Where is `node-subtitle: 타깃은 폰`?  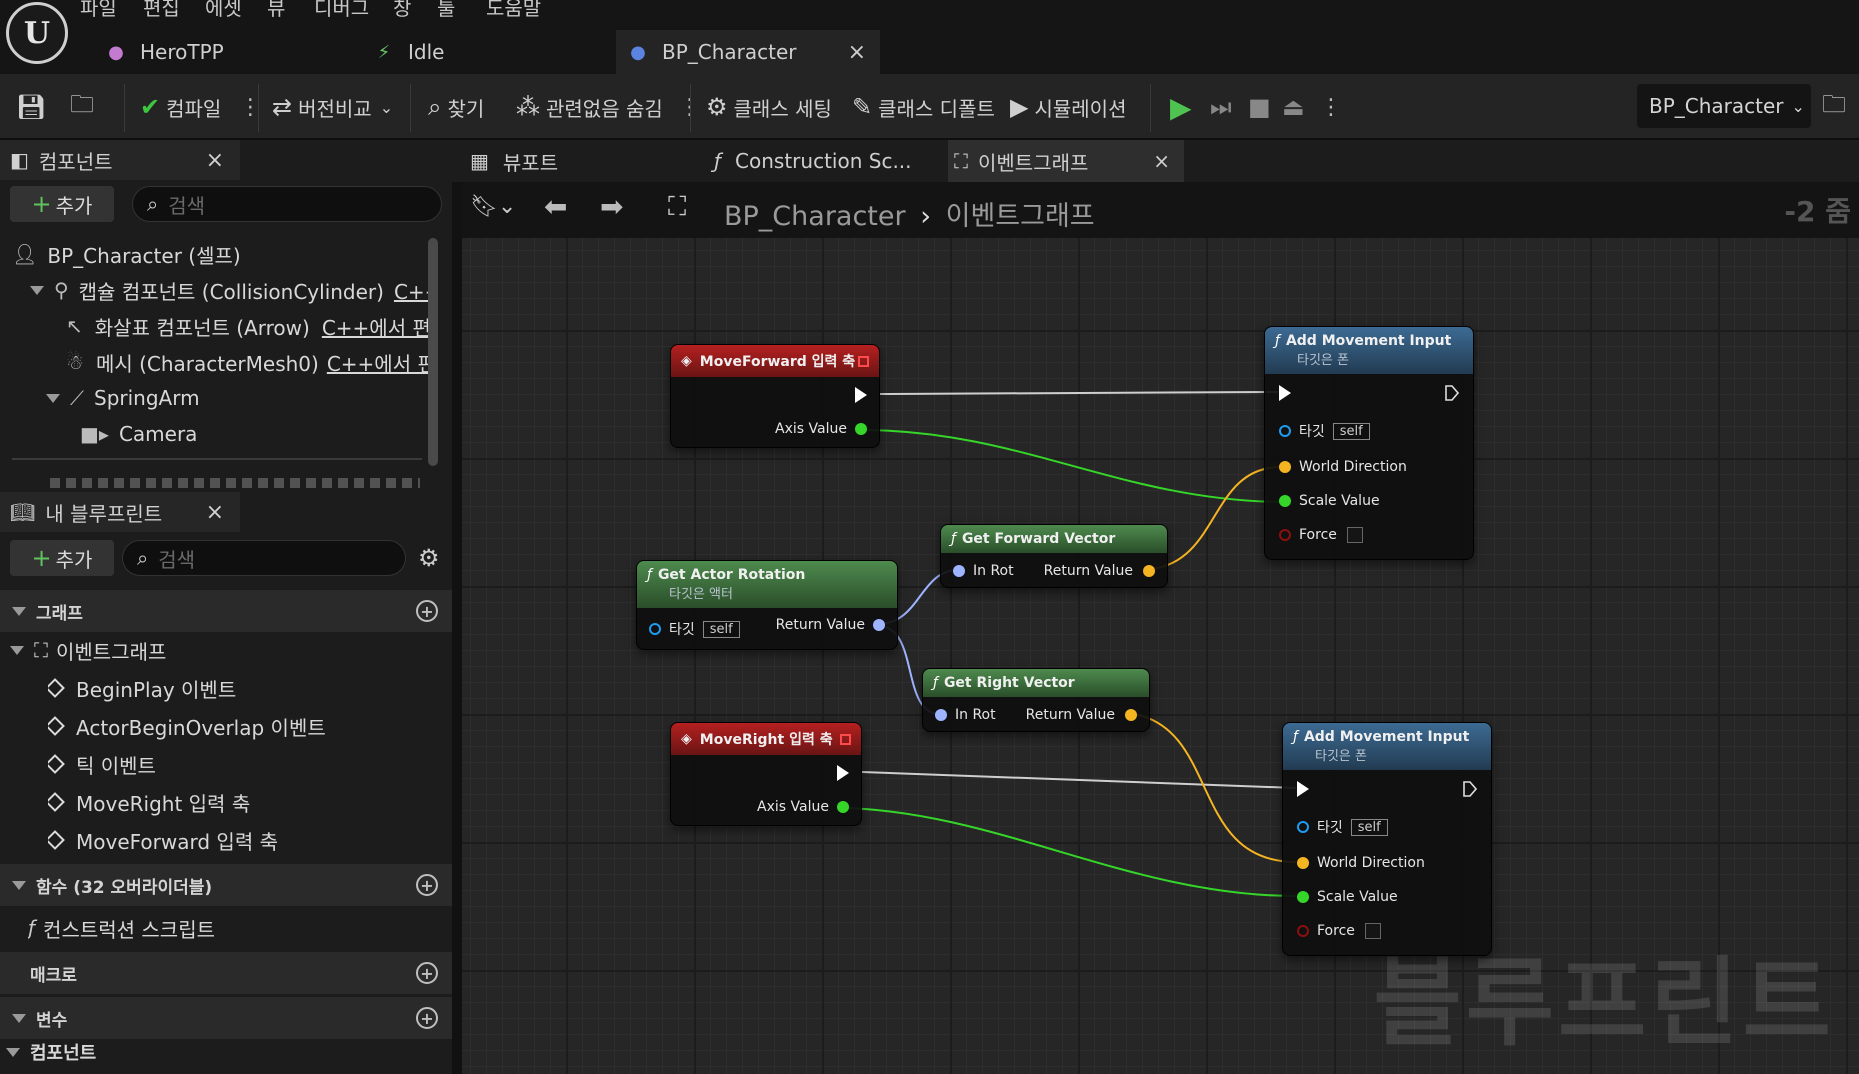 node-subtitle: 타깃은 폰 is located at coordinates (1341, 756).